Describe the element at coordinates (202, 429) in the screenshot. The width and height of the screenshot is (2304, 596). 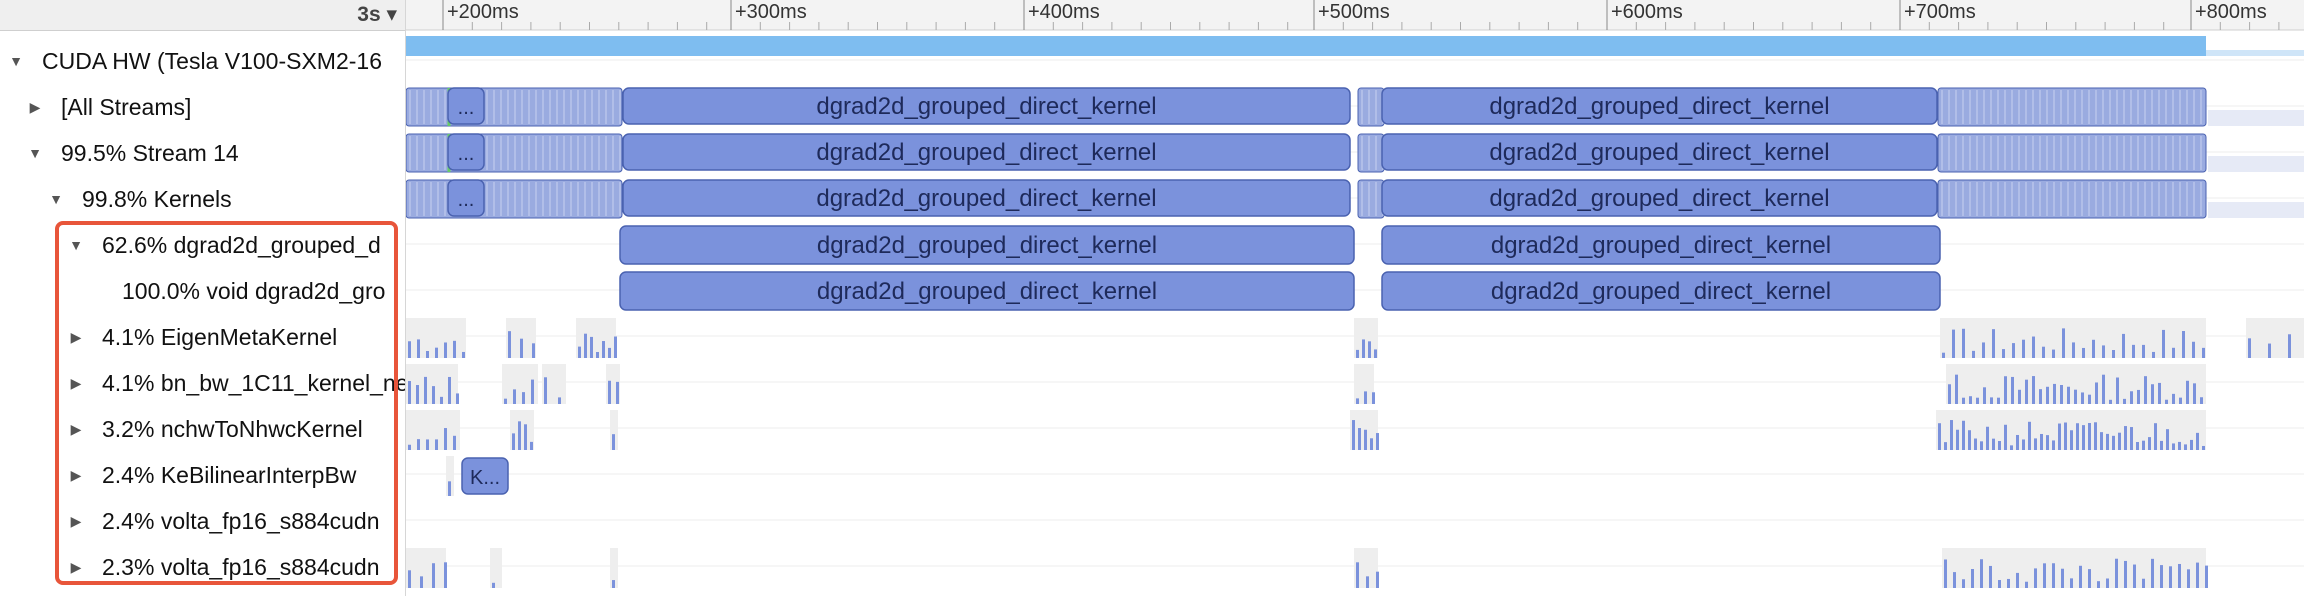
I see `tree-row-nchwtonhwc: ▶ 3.2% nchwToNhwcKernel` at that location.